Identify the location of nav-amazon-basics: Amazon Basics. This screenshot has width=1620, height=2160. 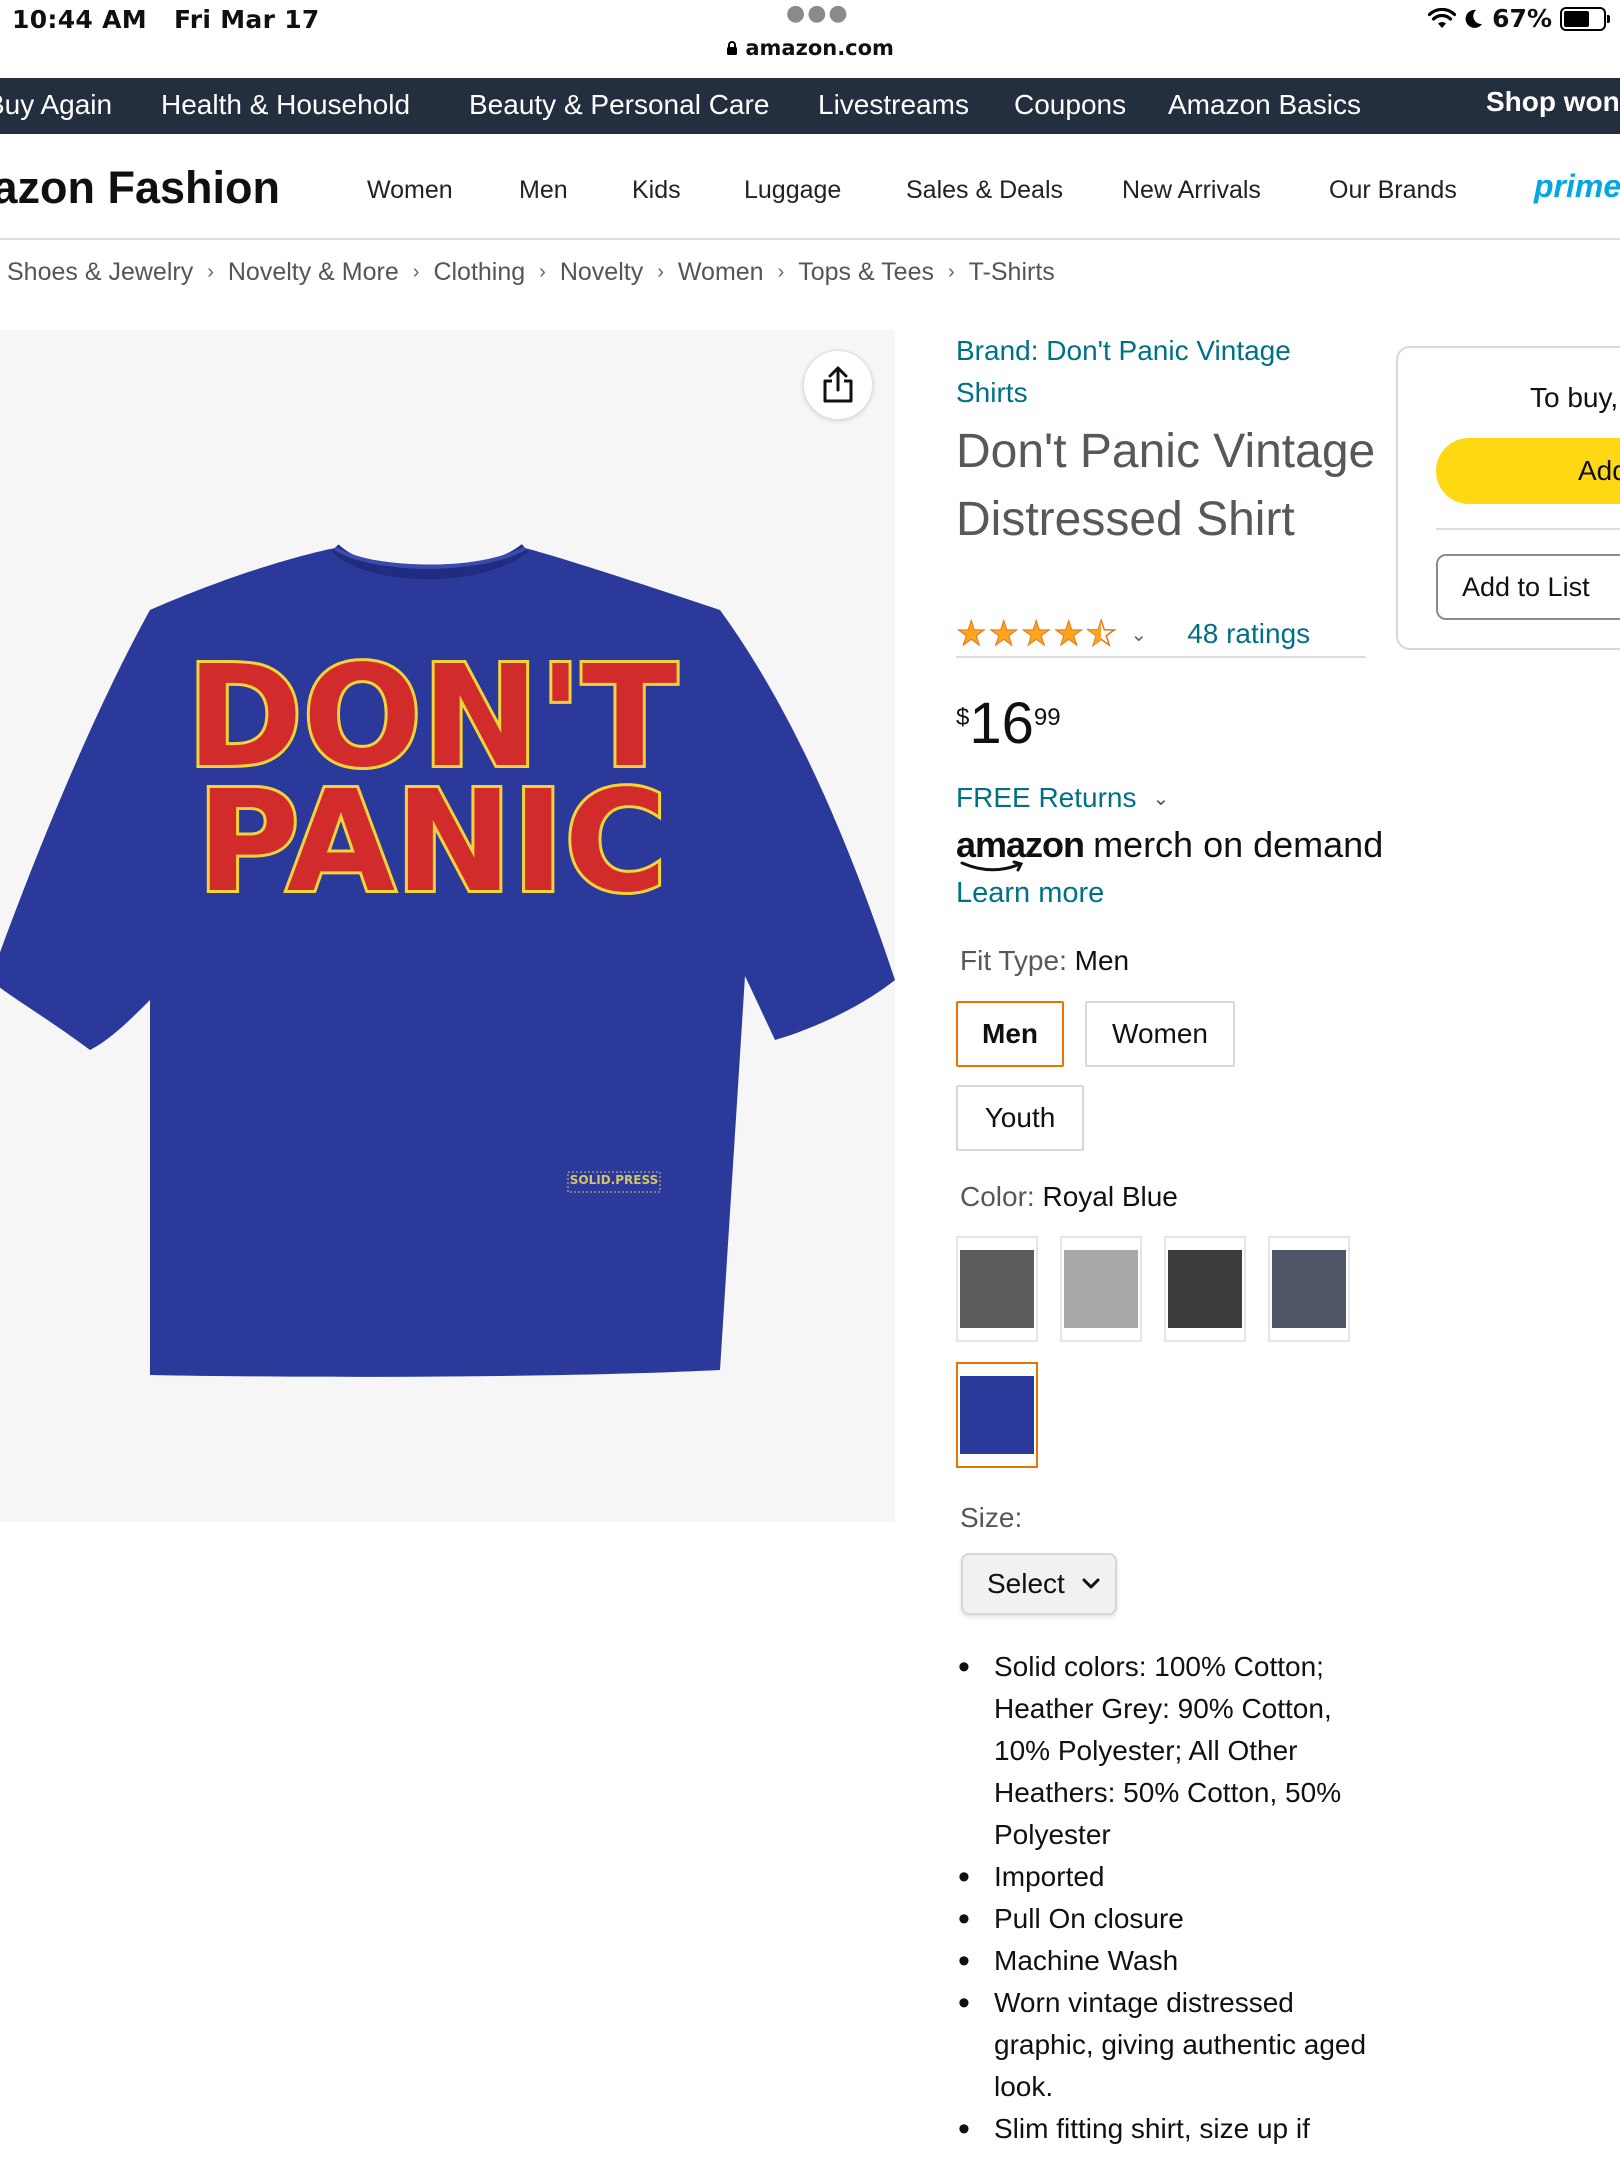
(1264, 105).